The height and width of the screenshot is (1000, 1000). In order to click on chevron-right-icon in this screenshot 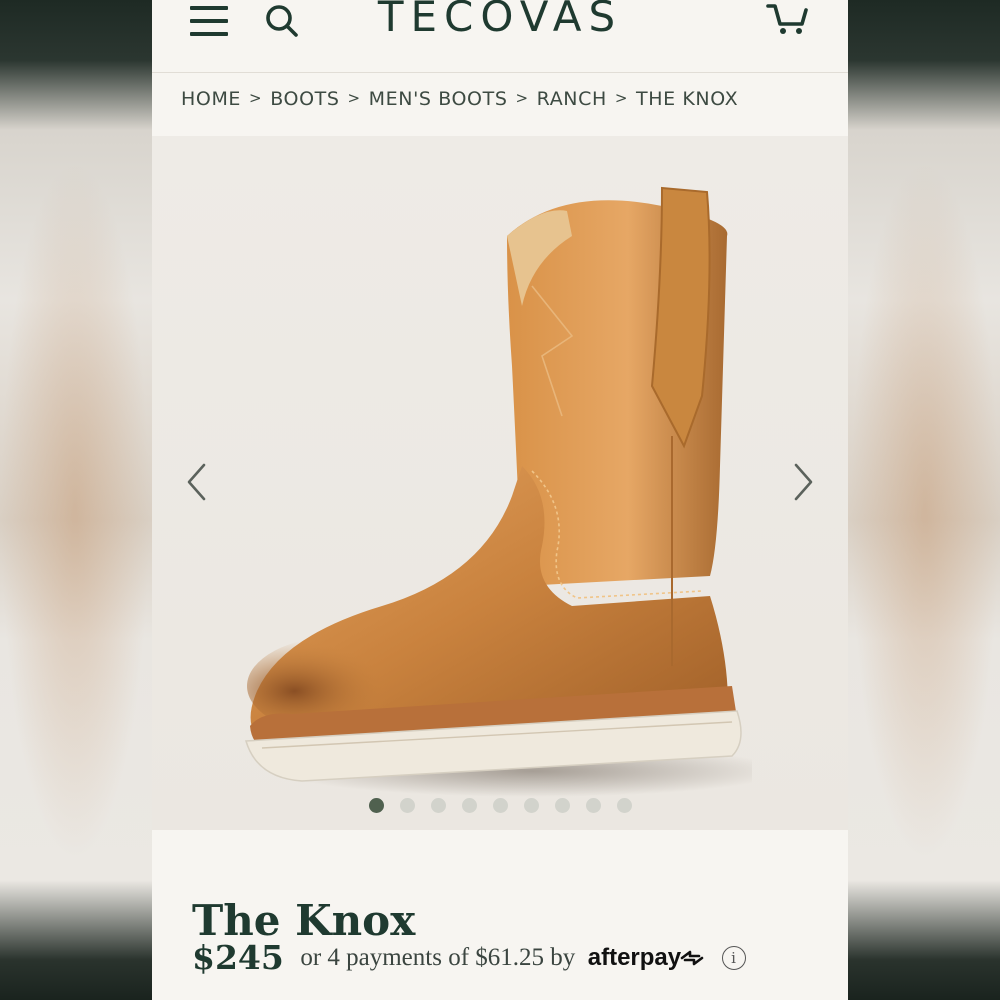, I will do `click(803, 482)`.